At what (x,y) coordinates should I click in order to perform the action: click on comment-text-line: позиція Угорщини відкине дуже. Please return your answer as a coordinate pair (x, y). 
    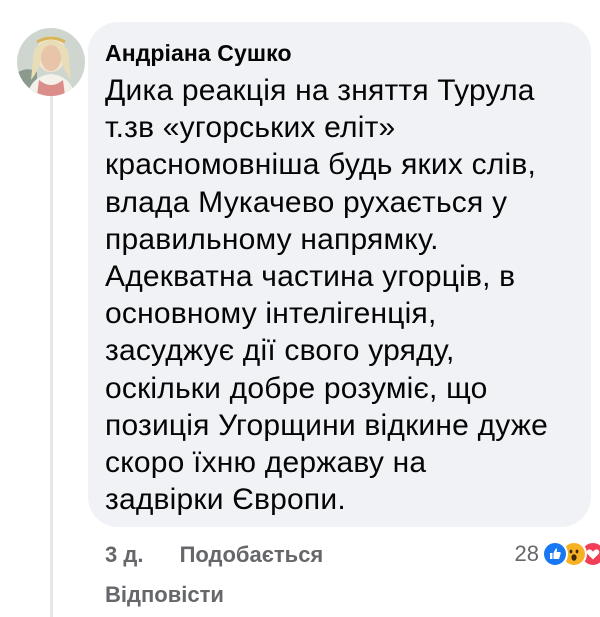
    Looking at the image, I should click on (326, 425).